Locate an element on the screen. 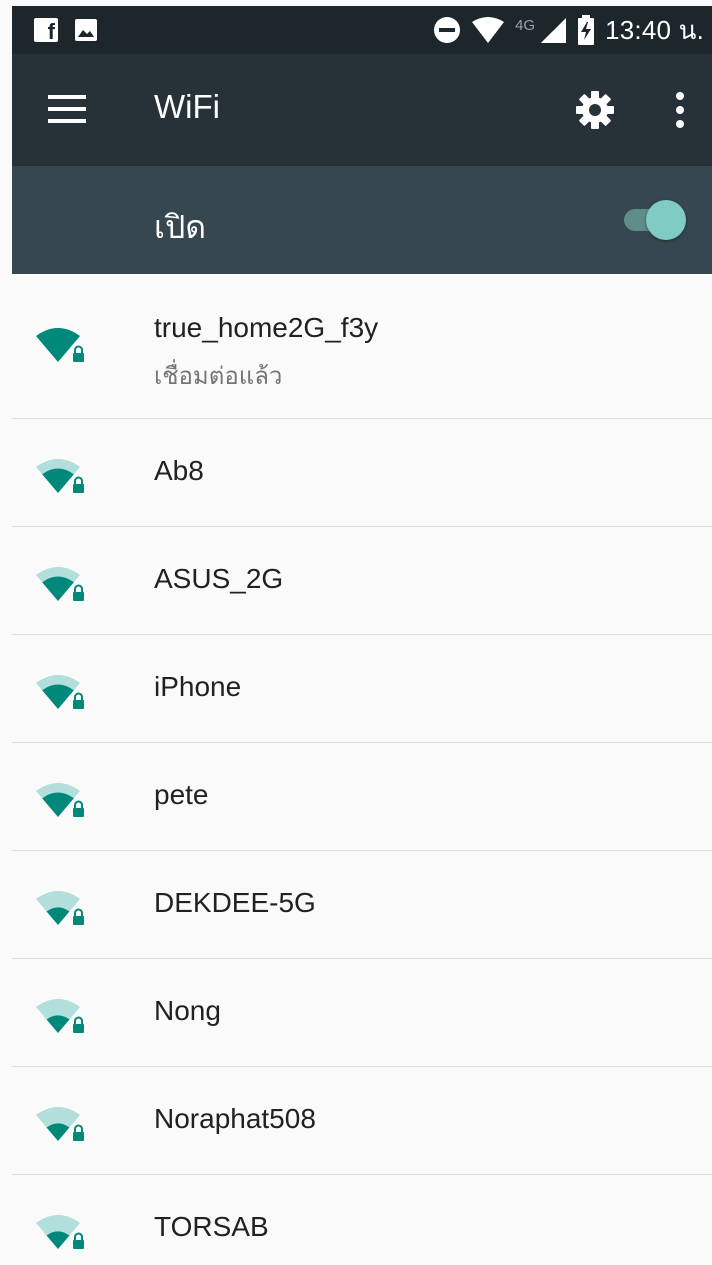  network-name: pete is located at coordinates (181, 794).